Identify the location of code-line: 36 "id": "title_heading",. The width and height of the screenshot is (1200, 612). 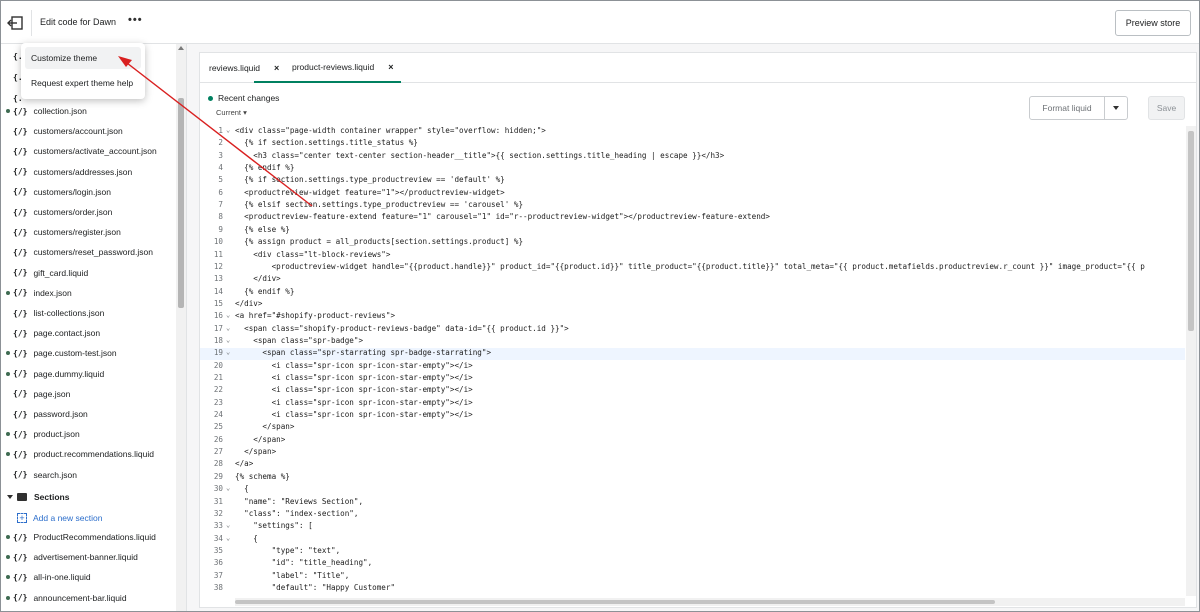
(692, 564).